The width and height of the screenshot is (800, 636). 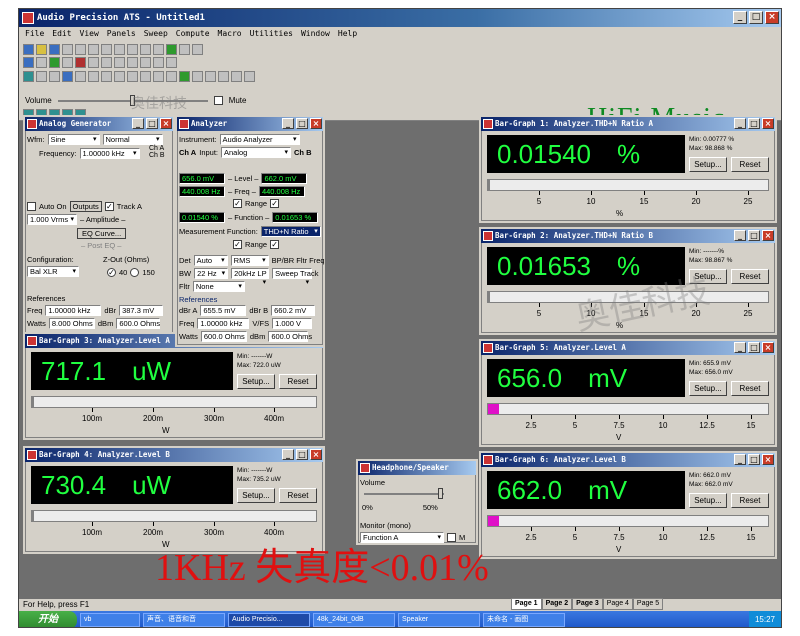 What do you see at coordinates (648, 604) in the screenshot?
I see `tab-page-5: Page 5` at bounding box center [648, 604].